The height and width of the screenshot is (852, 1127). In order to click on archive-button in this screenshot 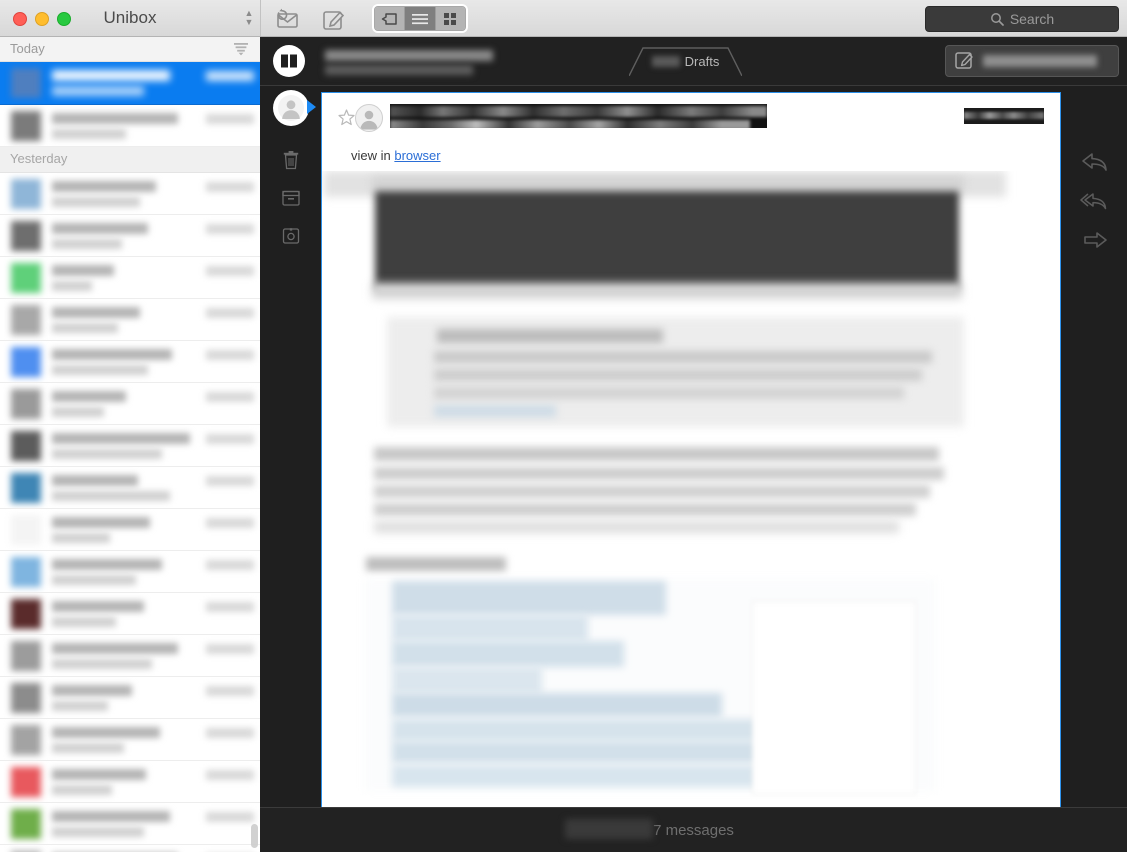, I will do `click(291, 198)`.